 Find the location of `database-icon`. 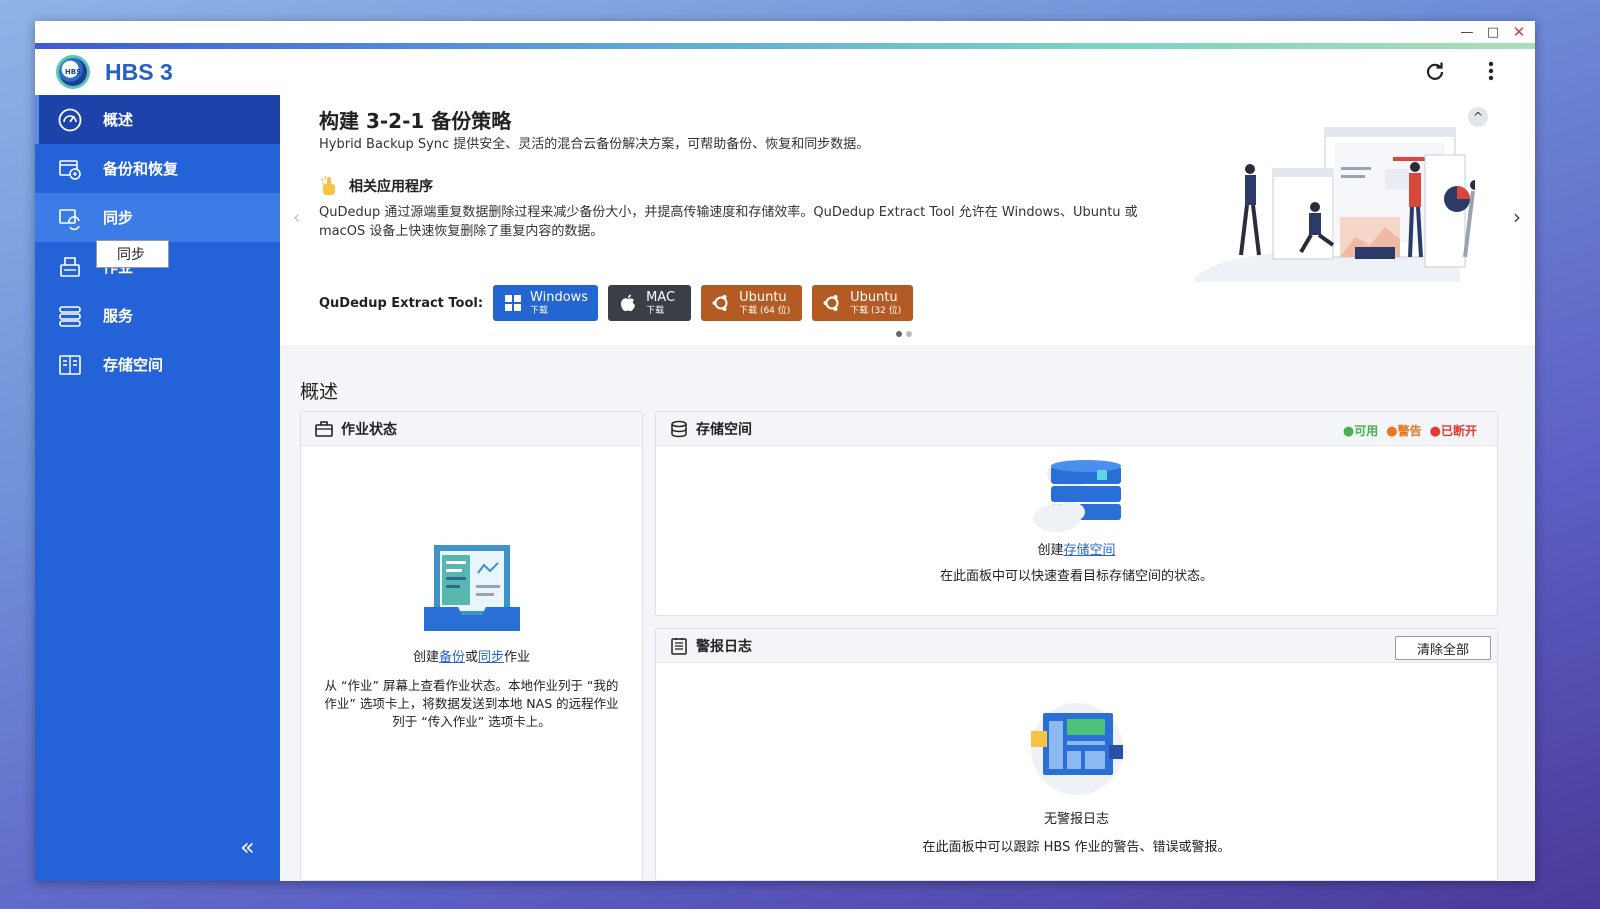

database-icon is located at coordinates (679, 429).